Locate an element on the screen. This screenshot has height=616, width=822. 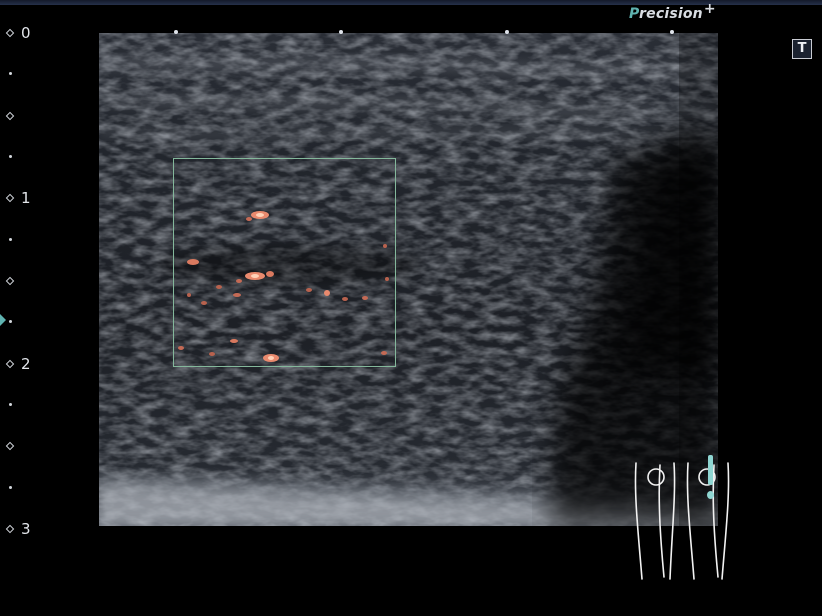
depth-label-0: 0 is located at coordinates (26, 33).